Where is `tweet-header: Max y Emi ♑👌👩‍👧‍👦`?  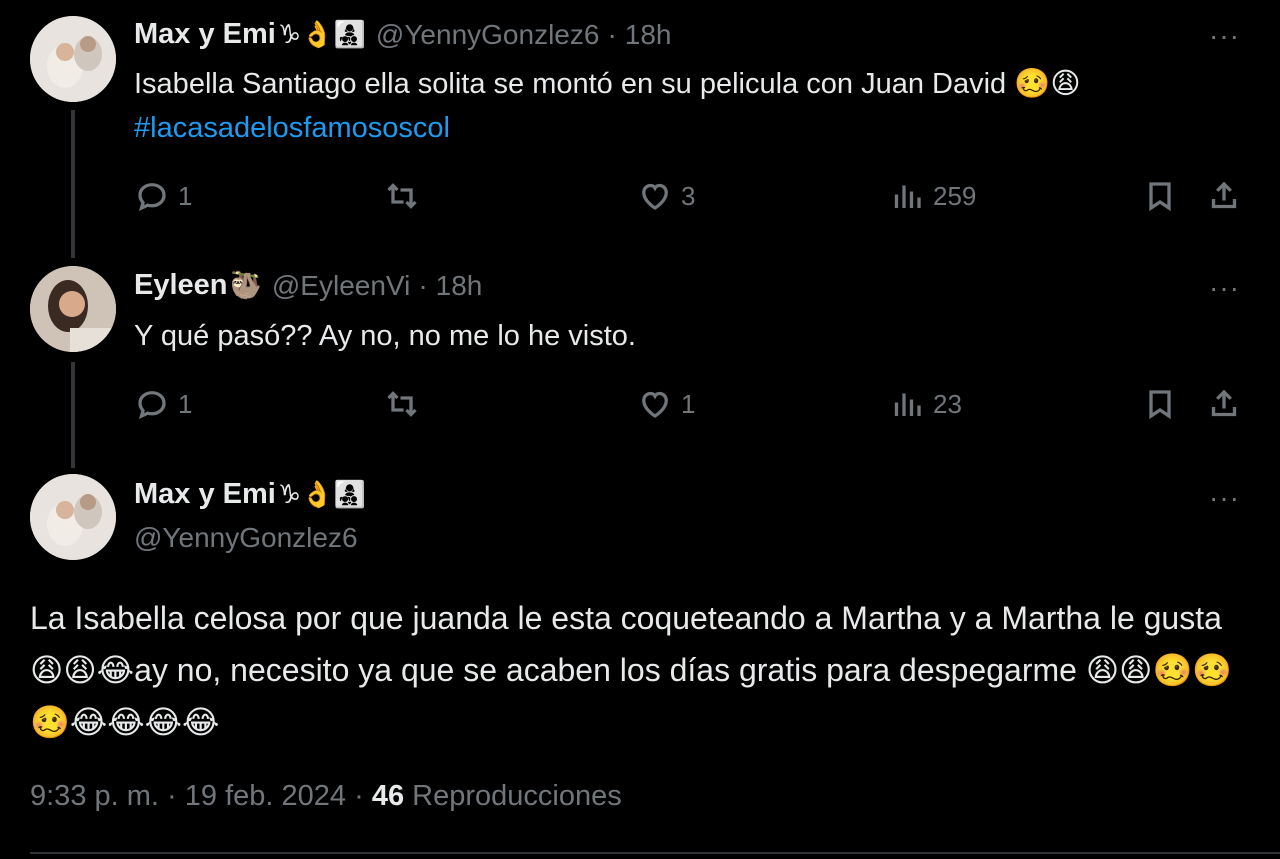
tweet-header: Max y Emi ♑👌👩‍👧‍👦 is located at coordinates (250, 494).